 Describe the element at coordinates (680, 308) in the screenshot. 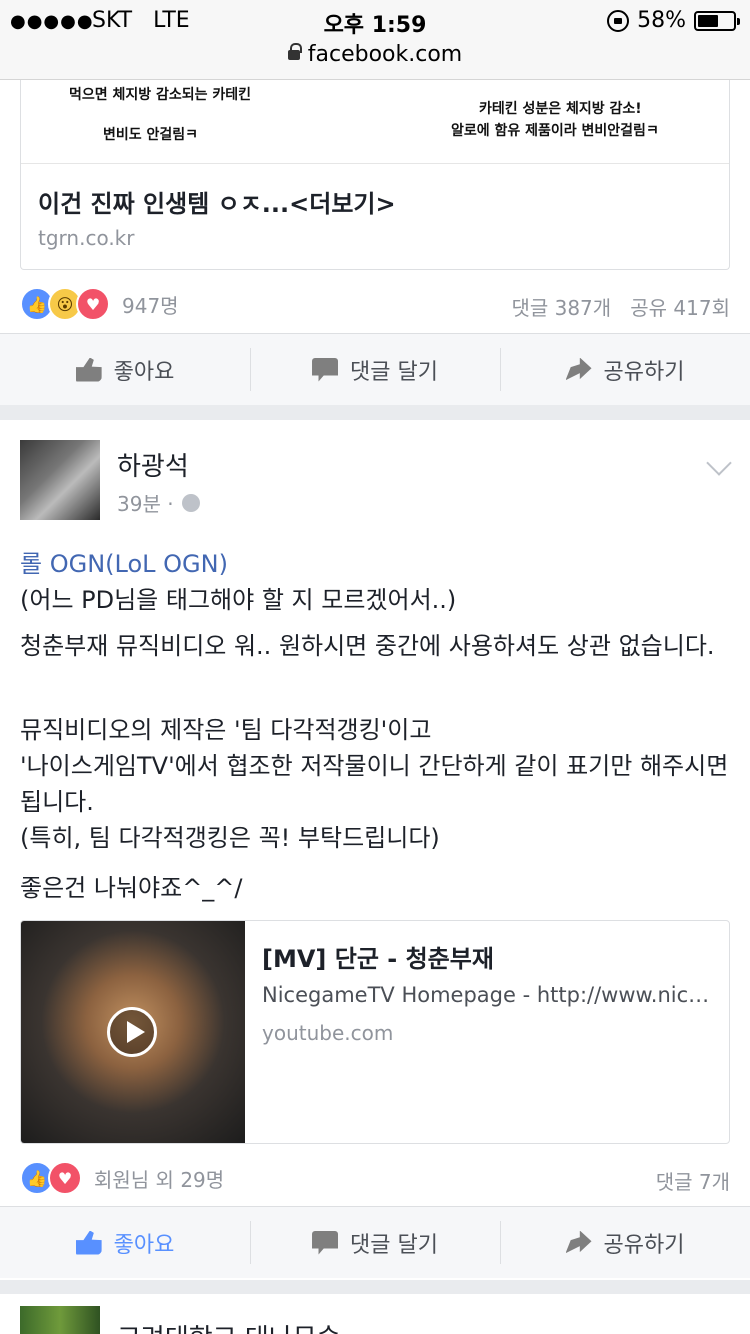

I see `share-count: 공유 417회` at that location.